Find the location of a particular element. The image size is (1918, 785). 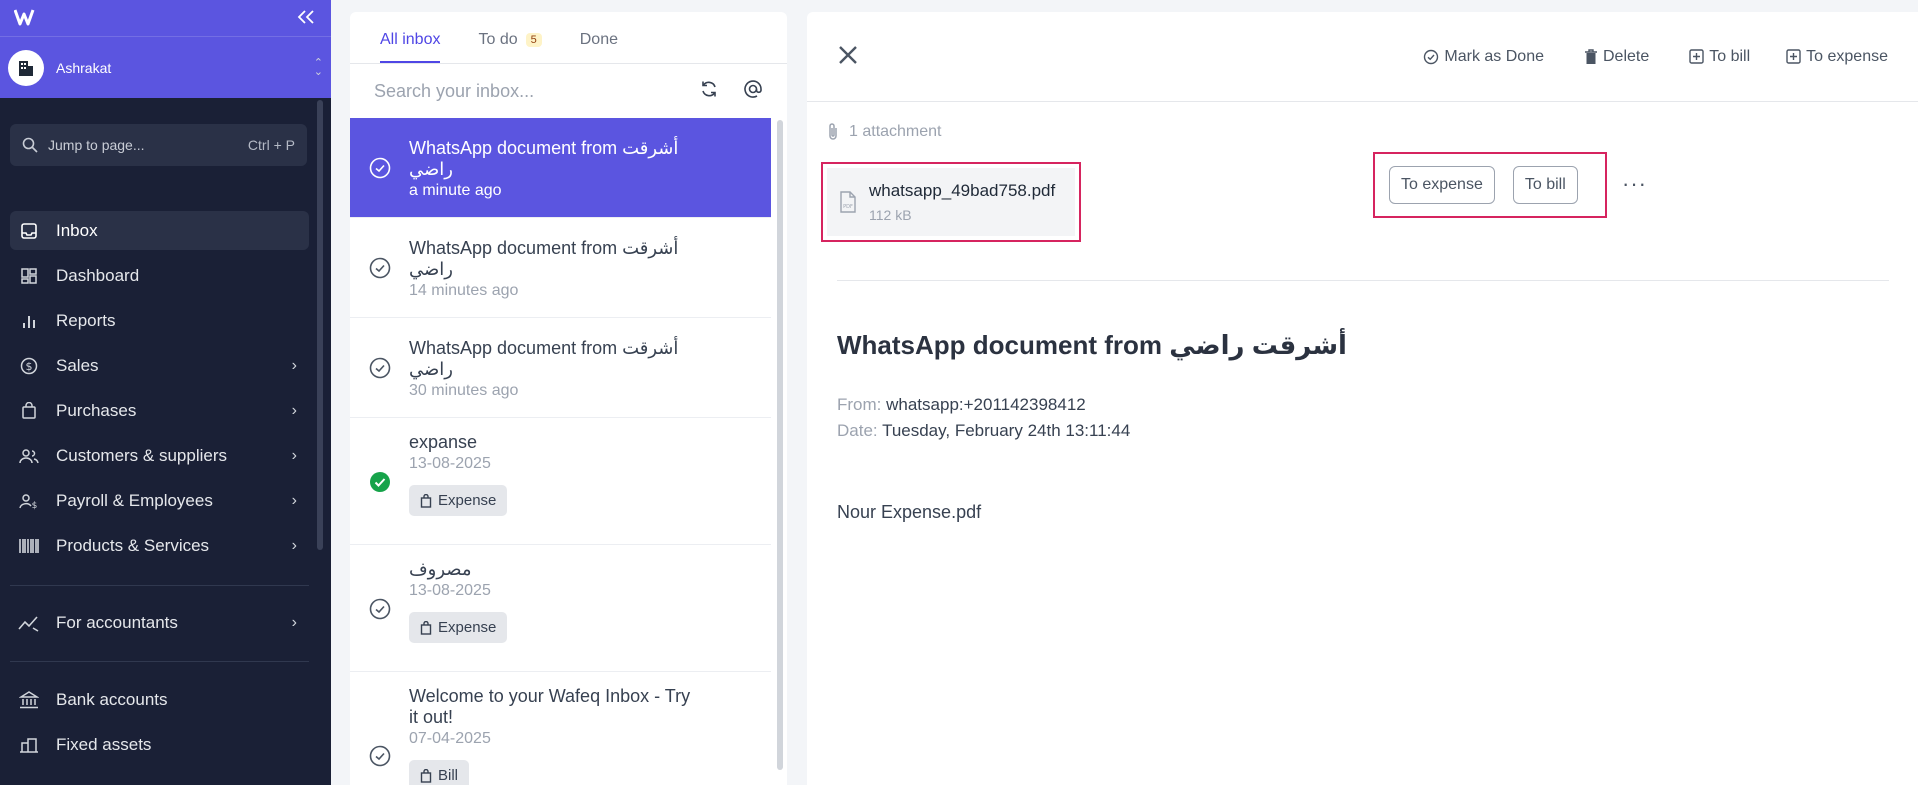

action-label: Mark as Done is located at coordinates (1494, 56).